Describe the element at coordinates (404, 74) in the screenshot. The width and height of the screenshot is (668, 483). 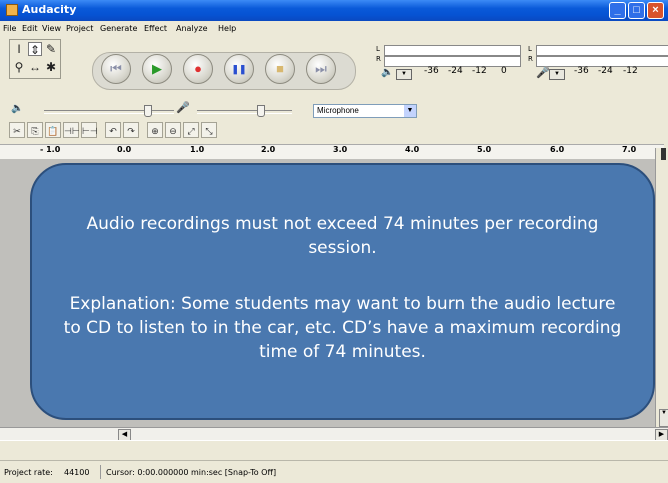
I see `output-meter-dropdown-icon: ▼` at that location.